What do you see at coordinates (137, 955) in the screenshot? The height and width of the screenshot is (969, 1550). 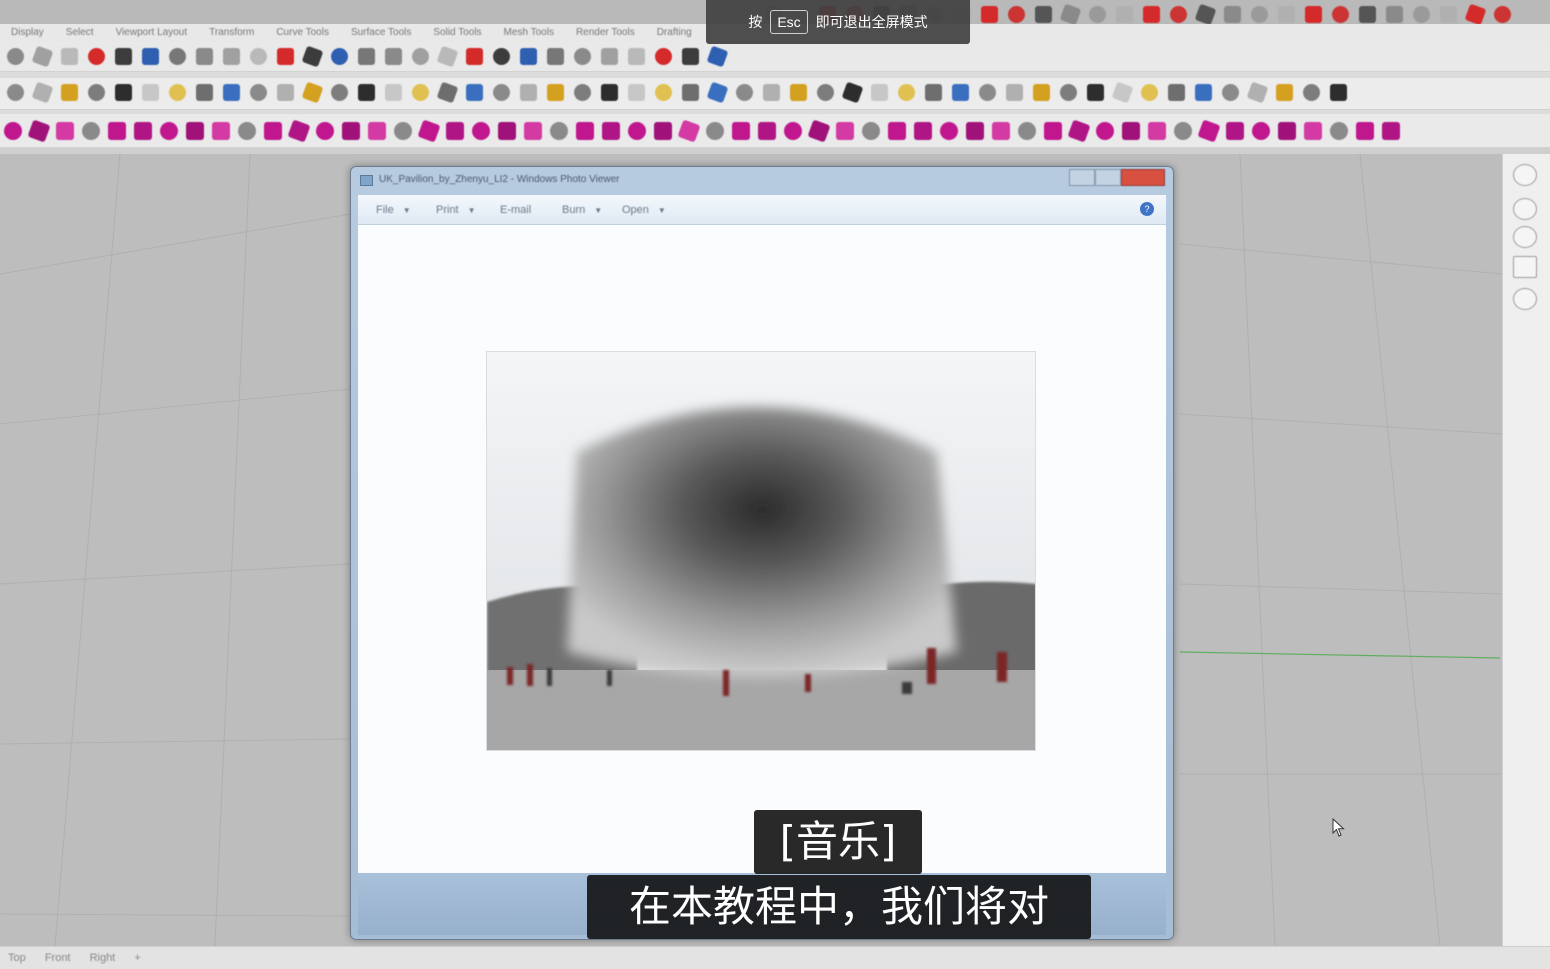 I see `tab-add: +` at bounding box center [137, 955].